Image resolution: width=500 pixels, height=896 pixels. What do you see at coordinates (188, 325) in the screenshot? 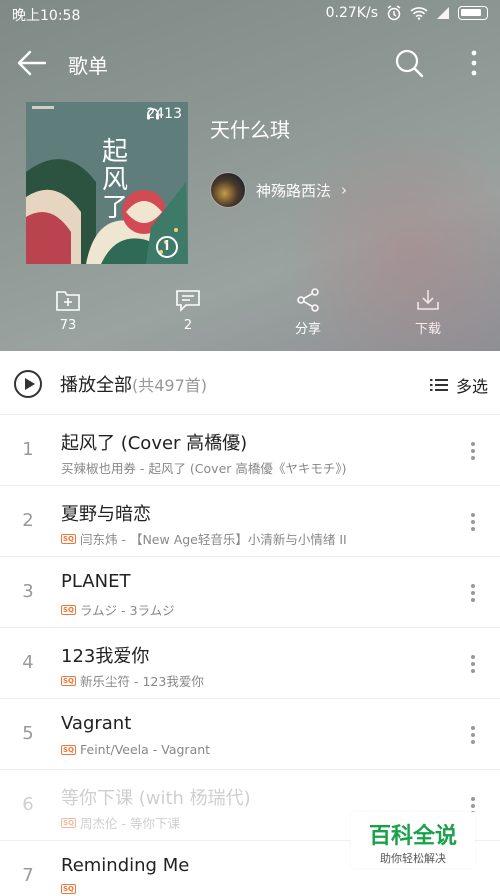
I see `comment-count: 2` at bounding box center [188, 325].